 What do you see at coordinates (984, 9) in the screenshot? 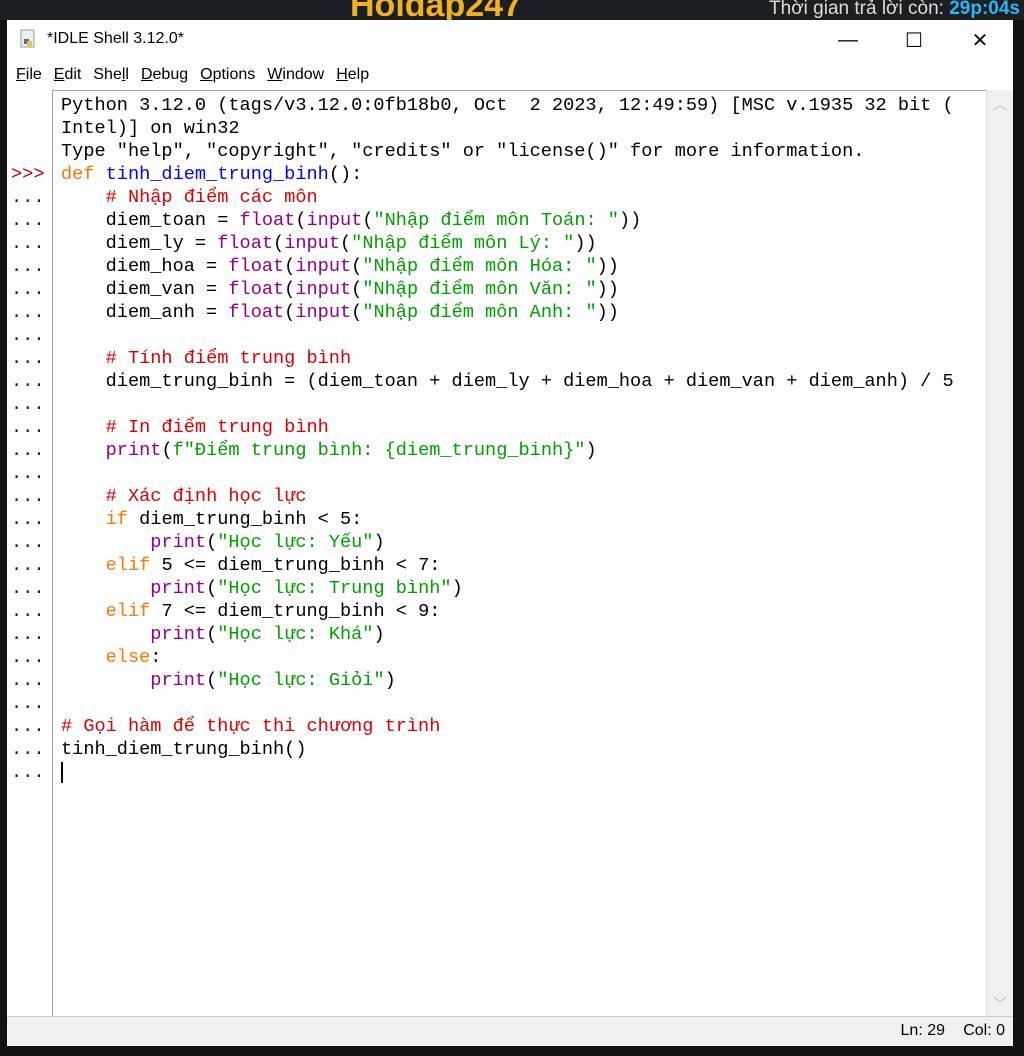
I see `timer-value: 29p:04s` at bounding box center [984, 9].